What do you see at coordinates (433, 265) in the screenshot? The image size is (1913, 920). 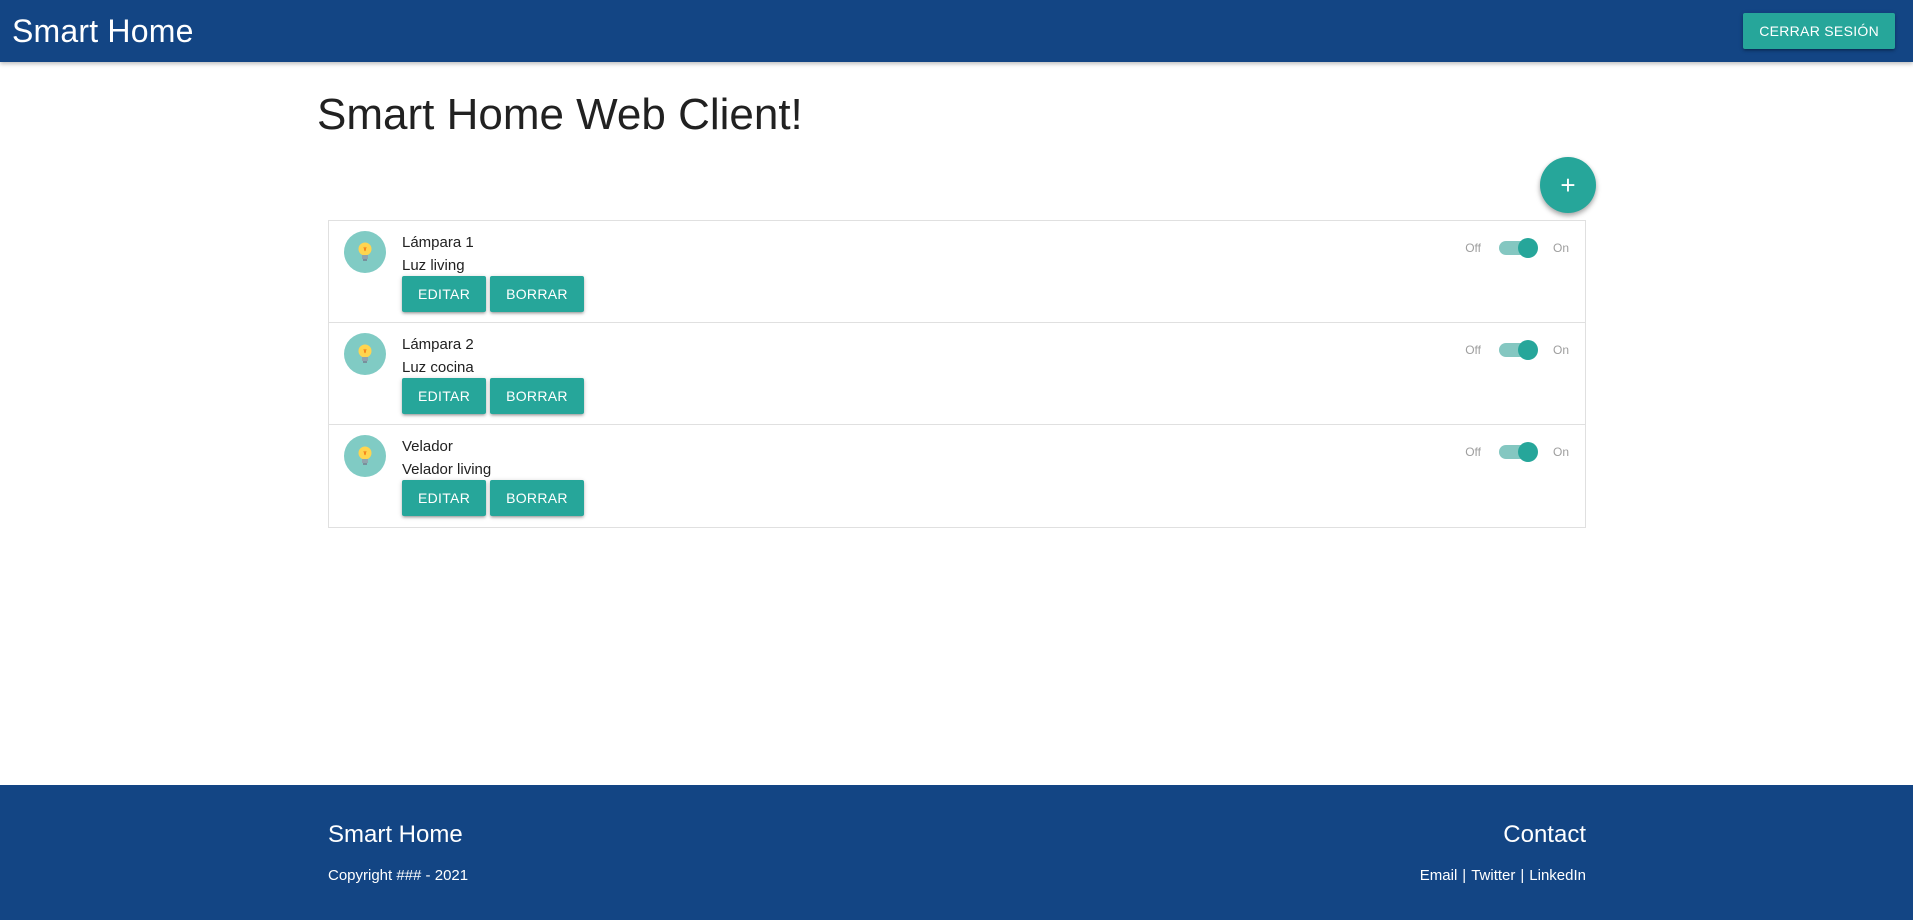 I see `device-description: Luz living` at bounding box center [433, 265].